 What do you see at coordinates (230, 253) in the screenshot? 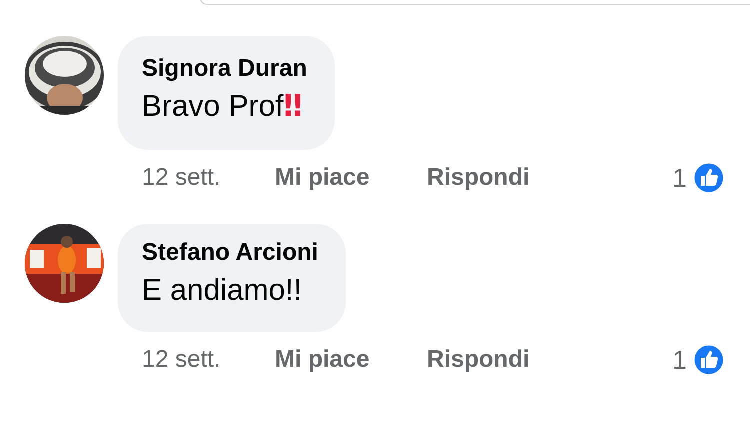
I see `author-name: Stefano Arcioni` at bounding box center [230, 253].